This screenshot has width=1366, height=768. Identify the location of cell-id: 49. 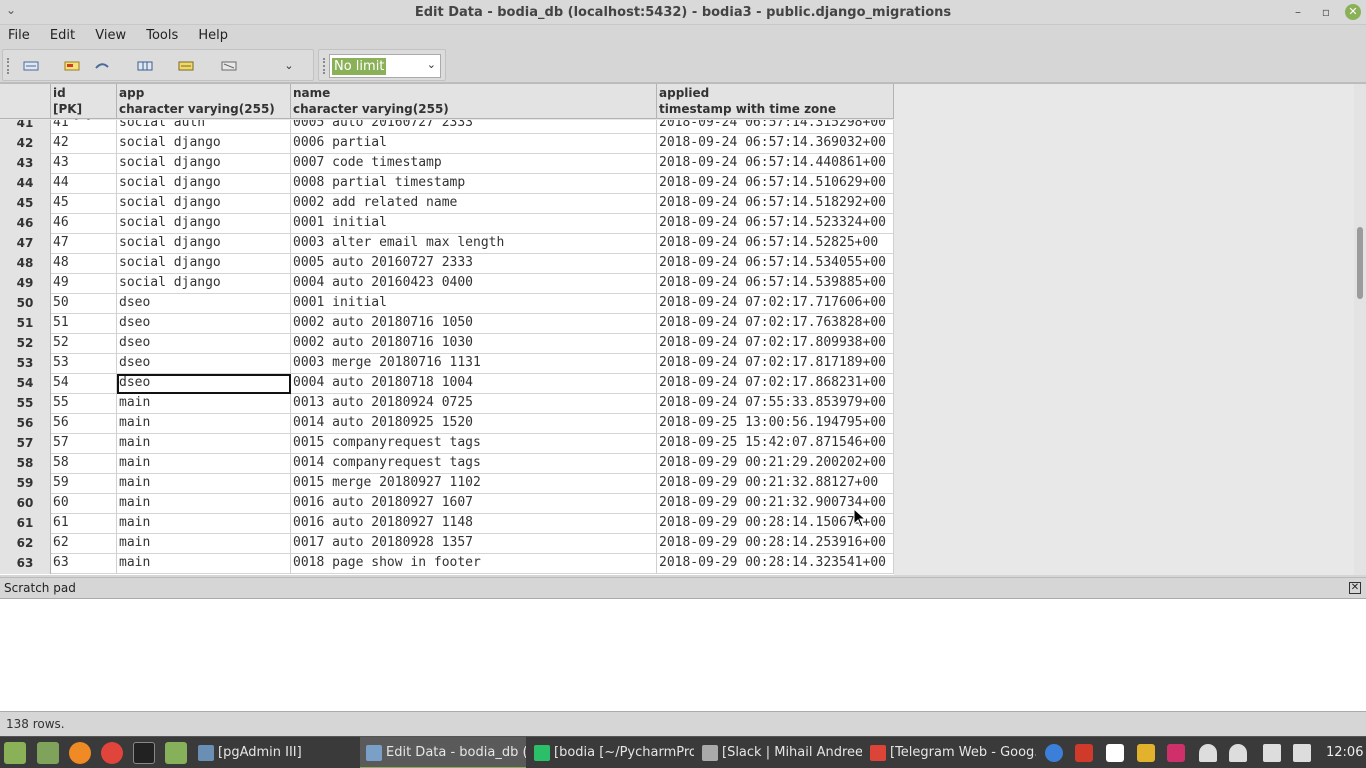
(84, 284).